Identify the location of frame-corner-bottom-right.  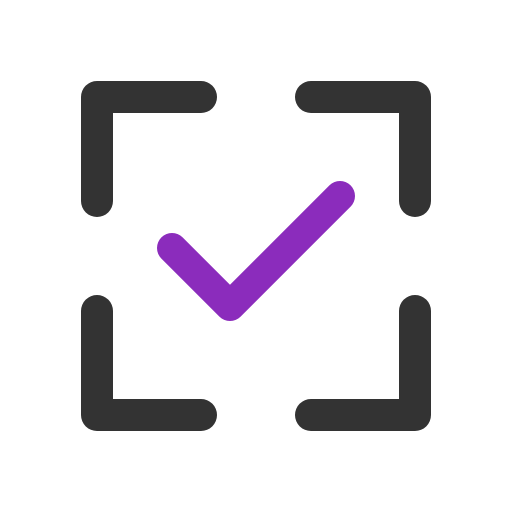
(363, 363).